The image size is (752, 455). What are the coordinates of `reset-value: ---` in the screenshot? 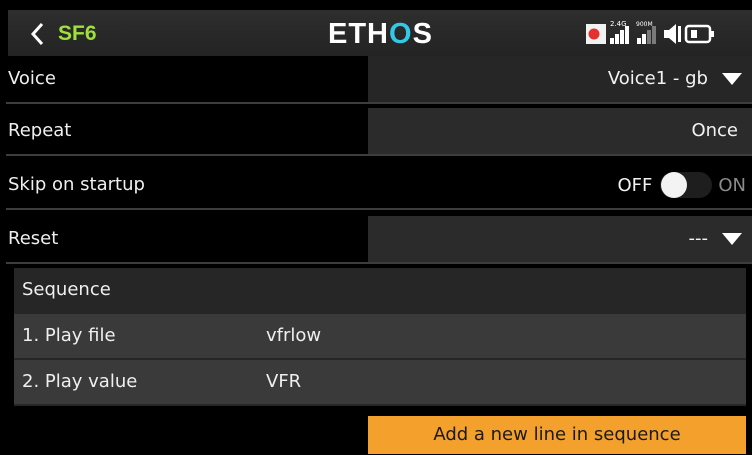 It's located at (698, 238).